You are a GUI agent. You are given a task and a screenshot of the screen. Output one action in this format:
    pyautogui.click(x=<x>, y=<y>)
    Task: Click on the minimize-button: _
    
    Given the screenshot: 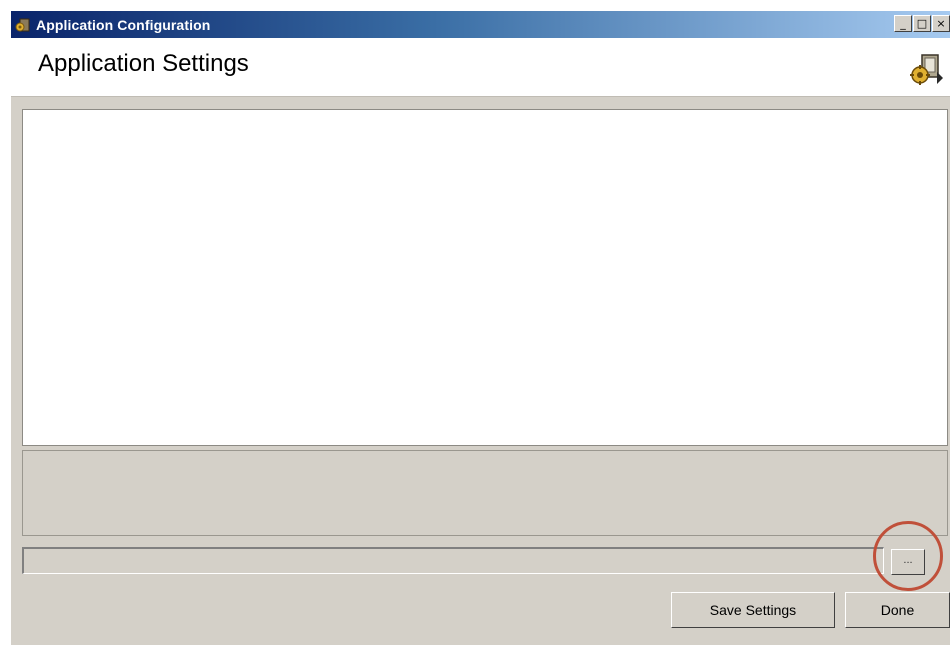 What is the action you would take?
    pyautogui.click(x=903, y=23)
    